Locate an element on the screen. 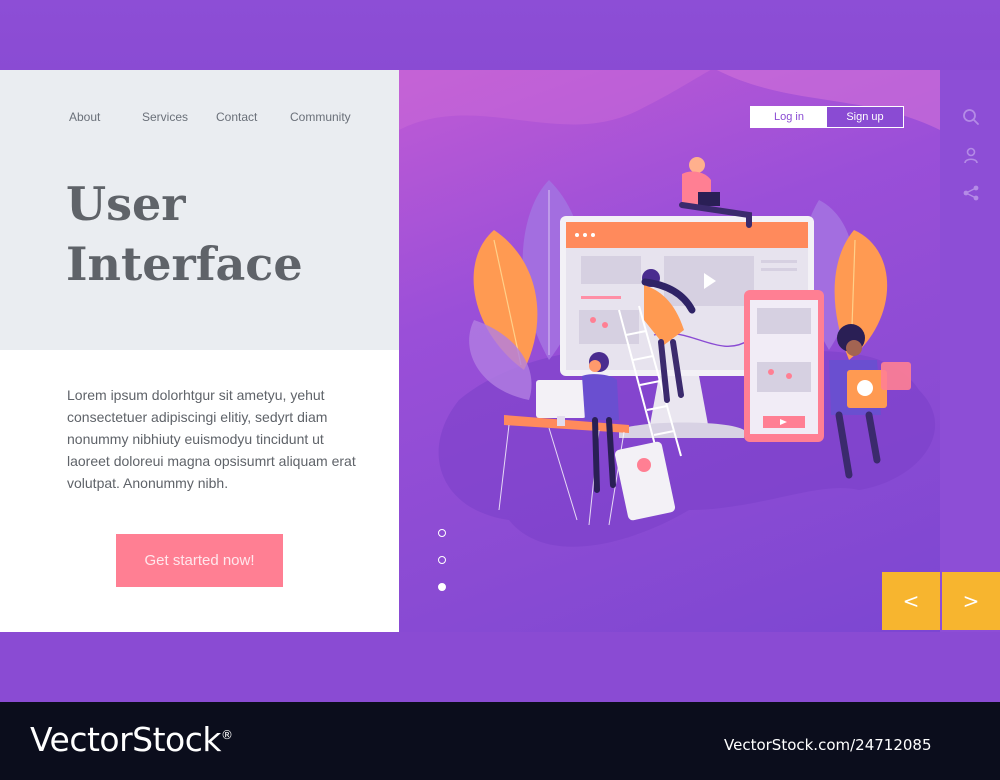 This screenshot has height=780, width=1000. nav-contact: Contact is located at coordinates (236, 117).